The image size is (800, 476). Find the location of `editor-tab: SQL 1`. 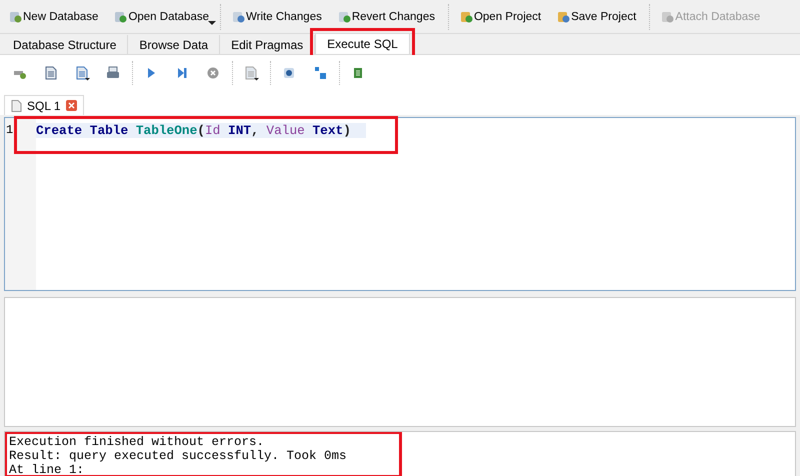

editor-tab: SQL 1 is located at coordinates (44, 105).